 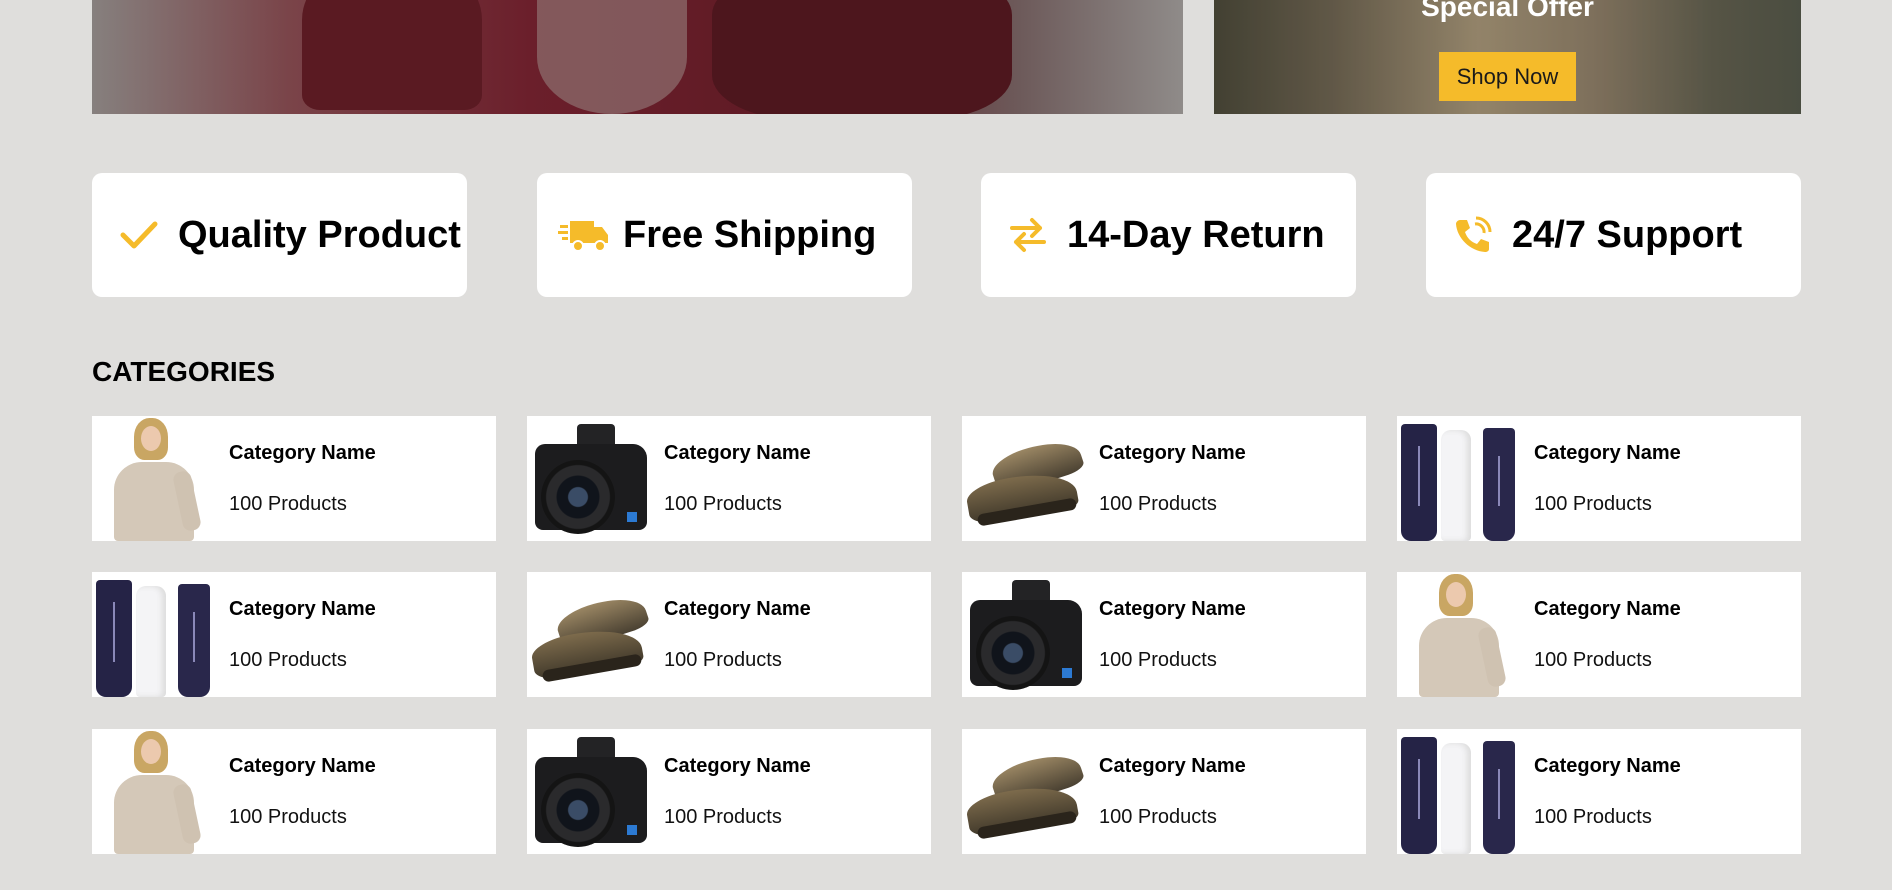 I want to click on feature-support: 24/7 Support, so click(x=1613, y=235).